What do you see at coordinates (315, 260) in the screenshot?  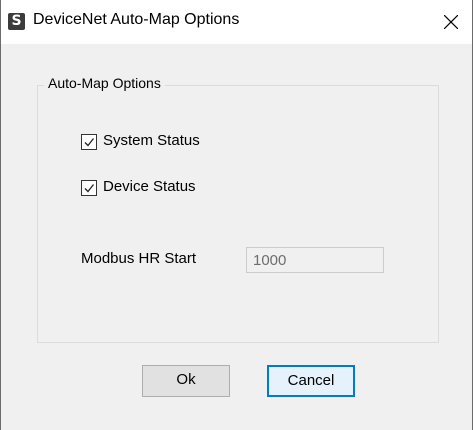 I see `modbus-hr-start-input` at bounding box center [315, 260].